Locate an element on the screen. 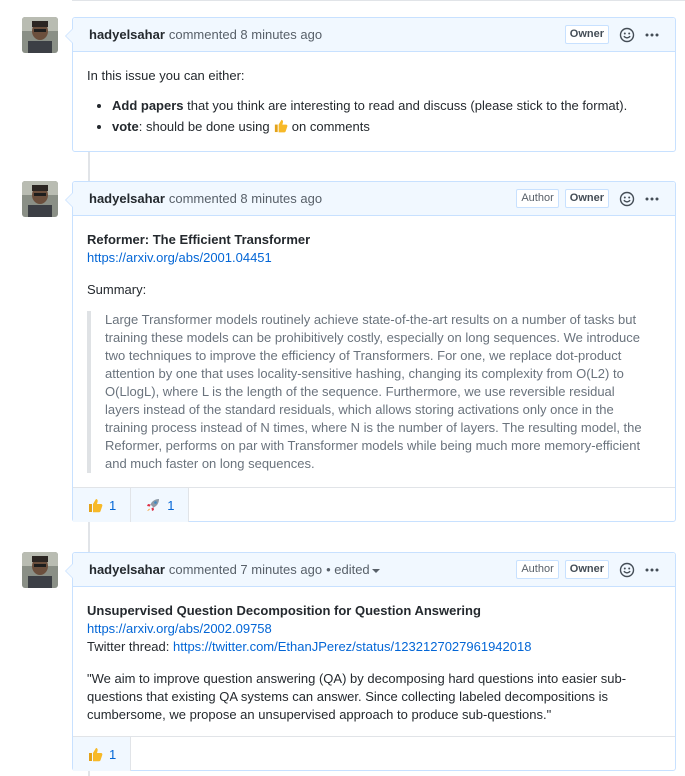 The width and height of the screenshot is (685, 776). intro-text: In this issue you can either: is located at coordinates (166, 75).